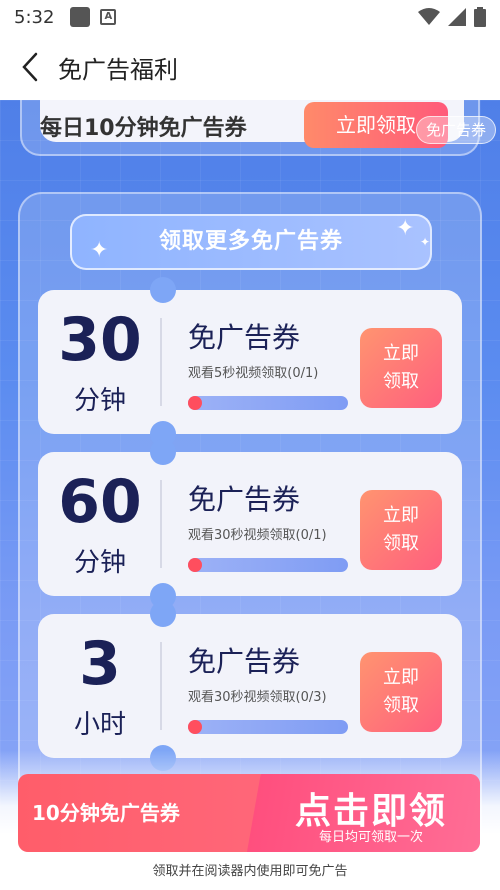 The image size is (500, 890). Describe the element at coordinates (106, 813) in the screenshot. I see `banner-coupon-text: 10分钟免广告券` at that location.